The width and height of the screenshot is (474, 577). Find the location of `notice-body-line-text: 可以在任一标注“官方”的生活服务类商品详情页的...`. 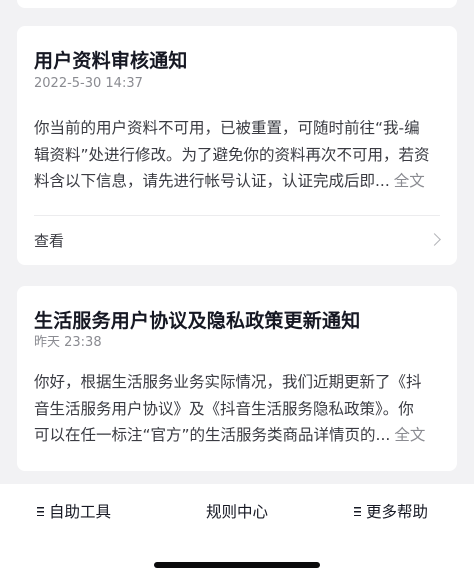

notice-body-line-text: 可以在任一标注“官方”的生活服务类商品详情页的... is located at coordinates (212, 435).